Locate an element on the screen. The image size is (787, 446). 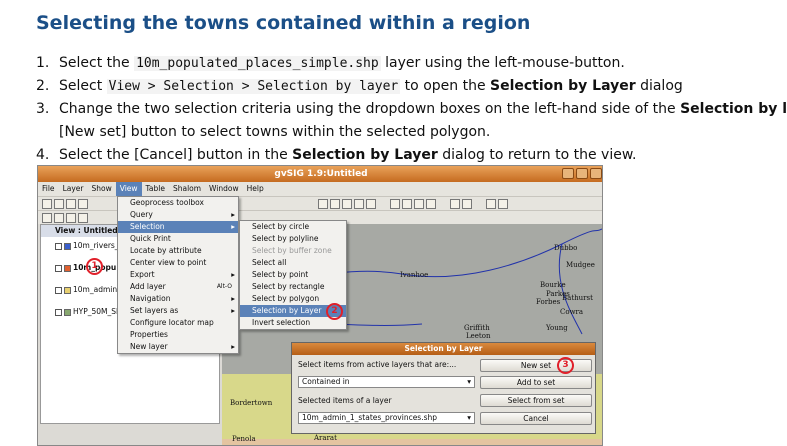
open-icon is located at coordinates (59, 204).